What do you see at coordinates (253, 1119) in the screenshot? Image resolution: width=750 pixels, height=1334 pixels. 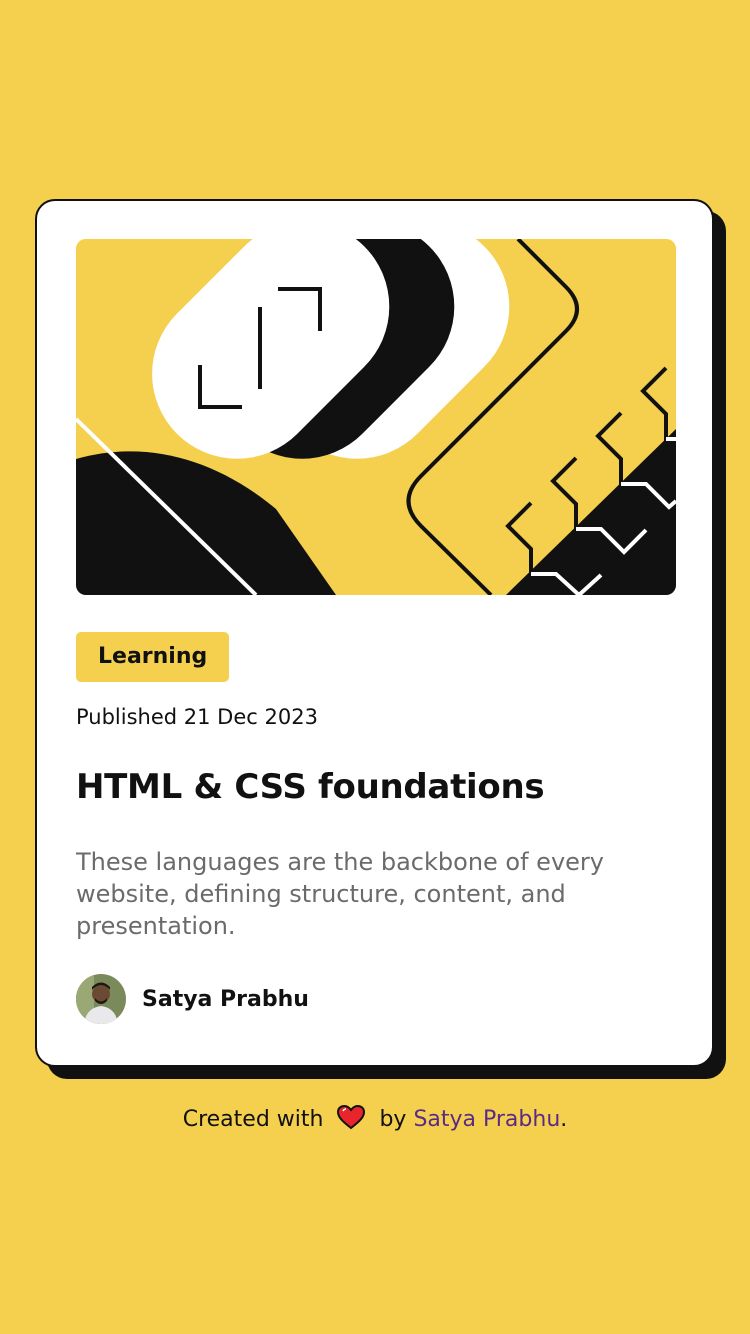 I see `footer-prefix: Created with` at bounding box center [253, 1119].